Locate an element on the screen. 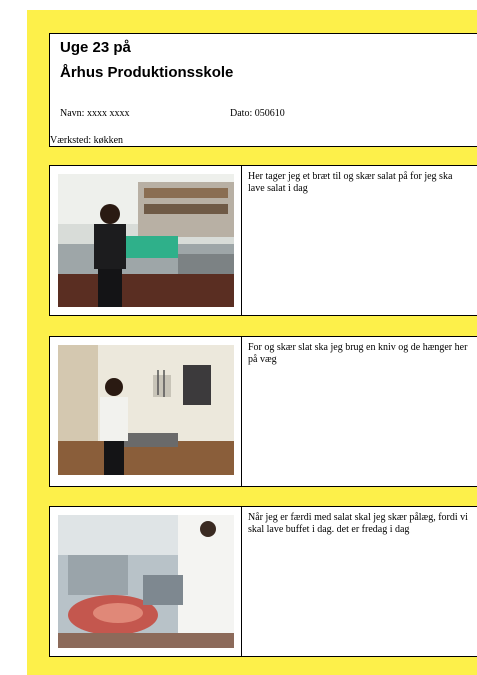 The image size is (477, 675). workshop-field: Værksted: køkken is located at coordinates (87, 140).